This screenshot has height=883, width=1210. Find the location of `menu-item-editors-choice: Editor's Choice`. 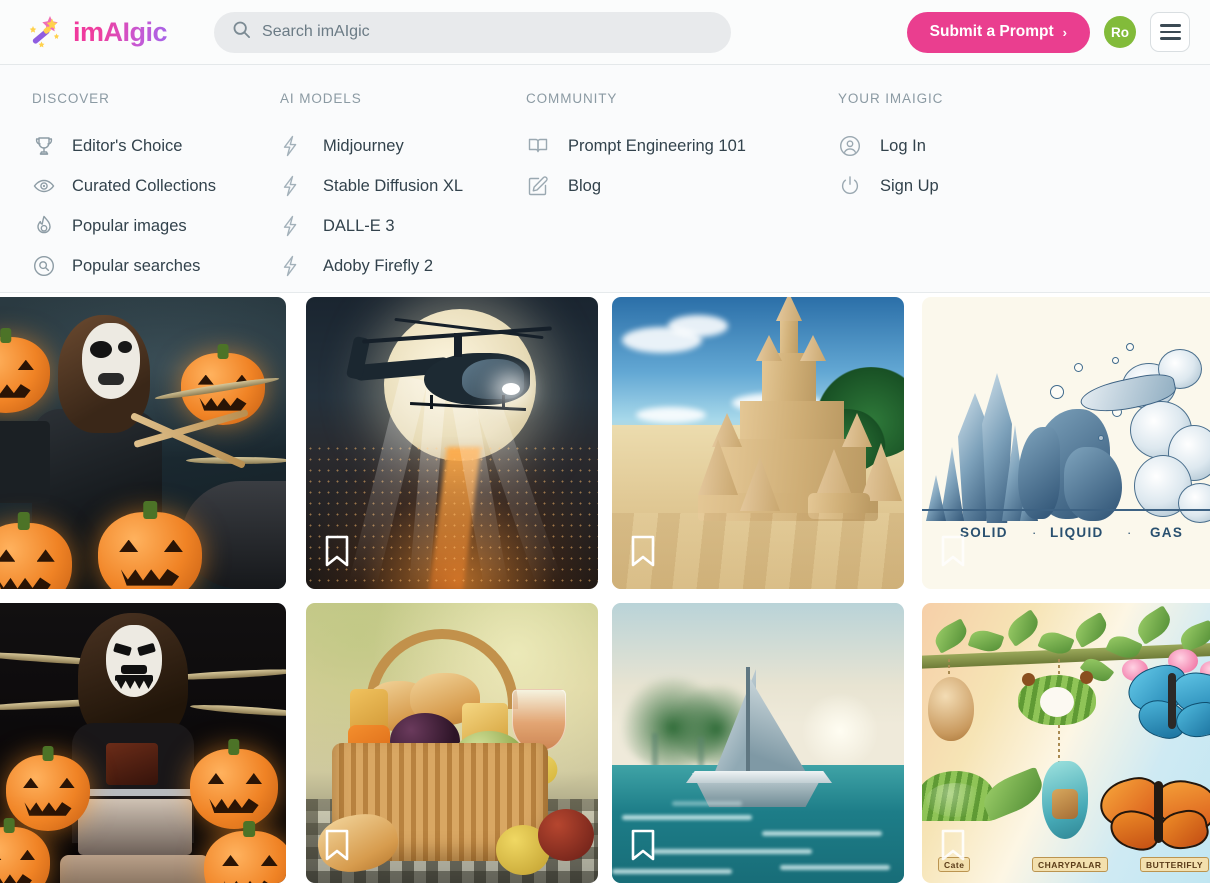

menu-item-editors-choice: Editor's Choice is located at coordinates (155, 146).